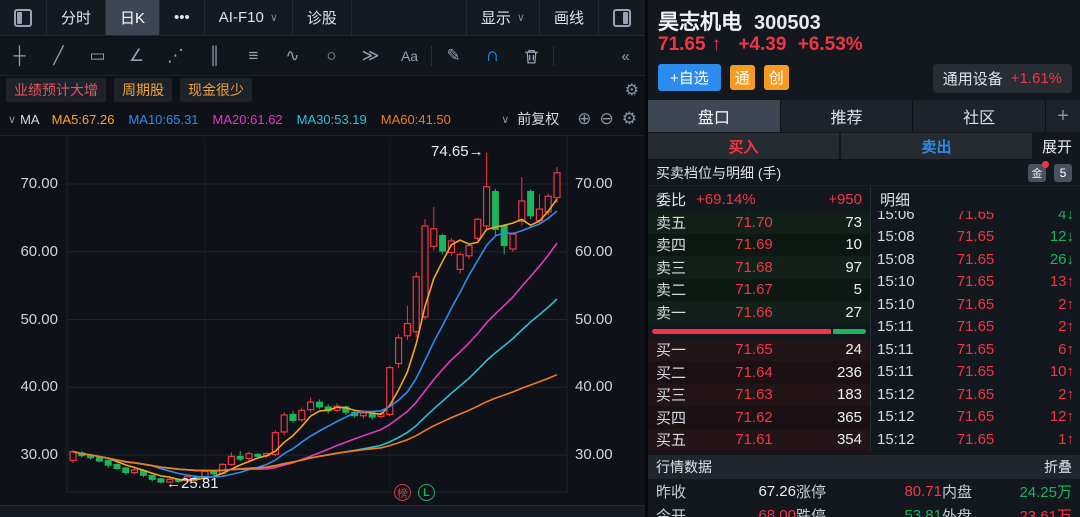 The image size is (1080, 517). What do you see at coordinates (787, 23) in the screenshot?
I see `stock-code: 300503` at bounding box center [787, 23].